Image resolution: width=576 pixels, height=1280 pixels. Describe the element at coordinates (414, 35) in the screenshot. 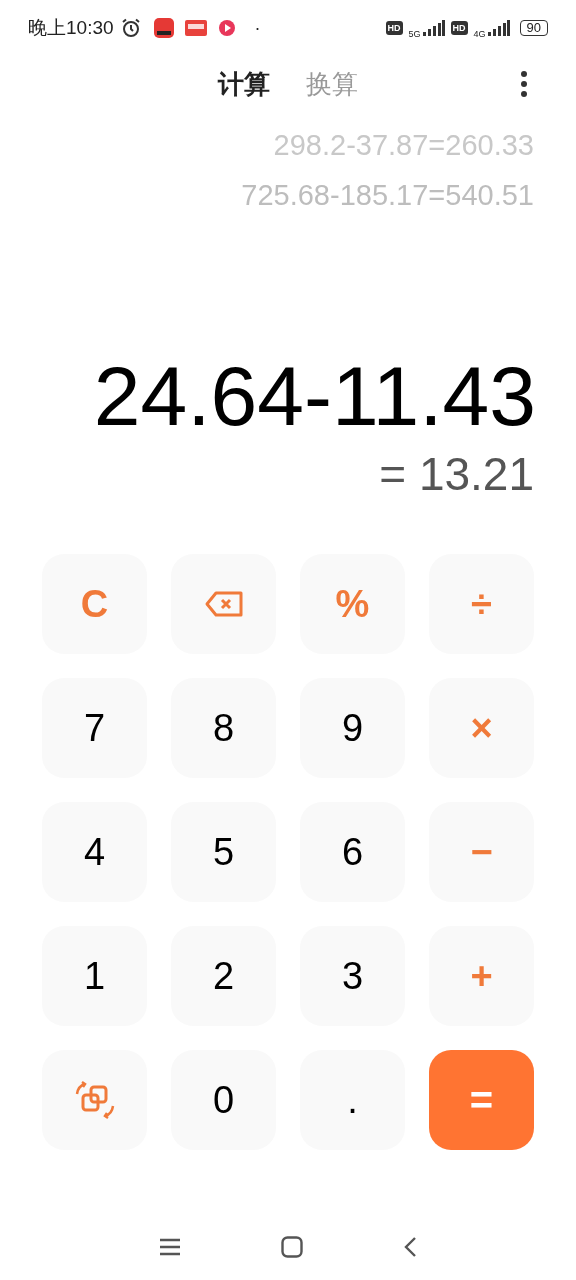

I see `network-type: 5G` at that location.